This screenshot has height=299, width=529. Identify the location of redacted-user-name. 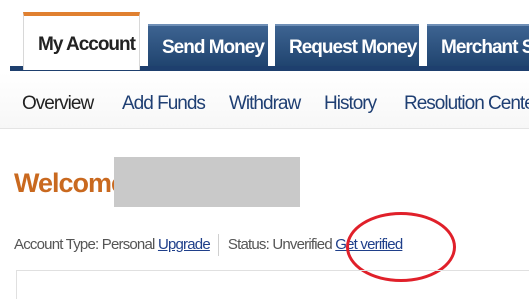
(207, 182).